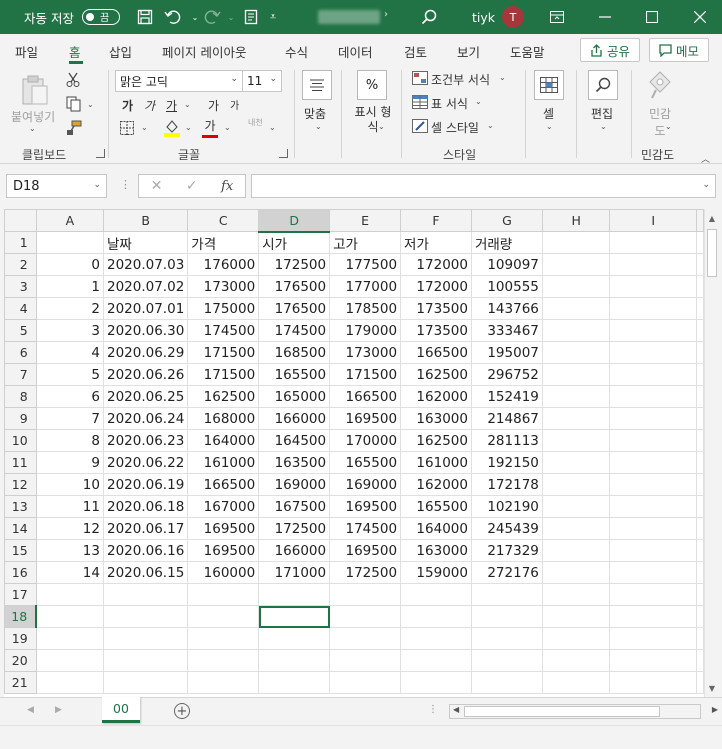 The width and height of the screenshot is (722, 749). I want to click on number-format-label: 표시 형식, so click(373, 120).